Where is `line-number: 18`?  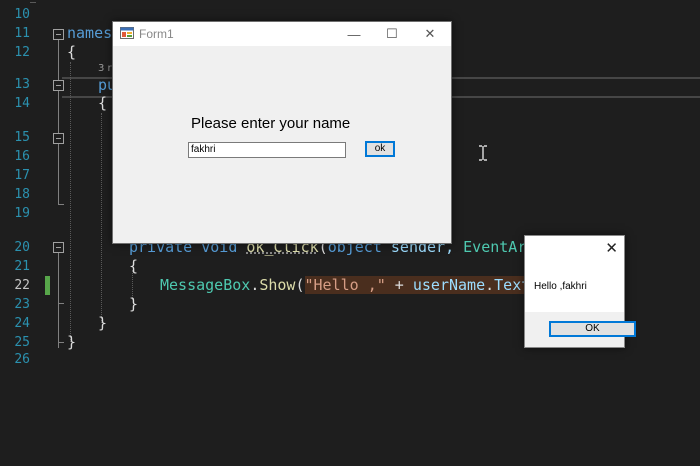
line-number: 18 is located at coordinates (22, 194).